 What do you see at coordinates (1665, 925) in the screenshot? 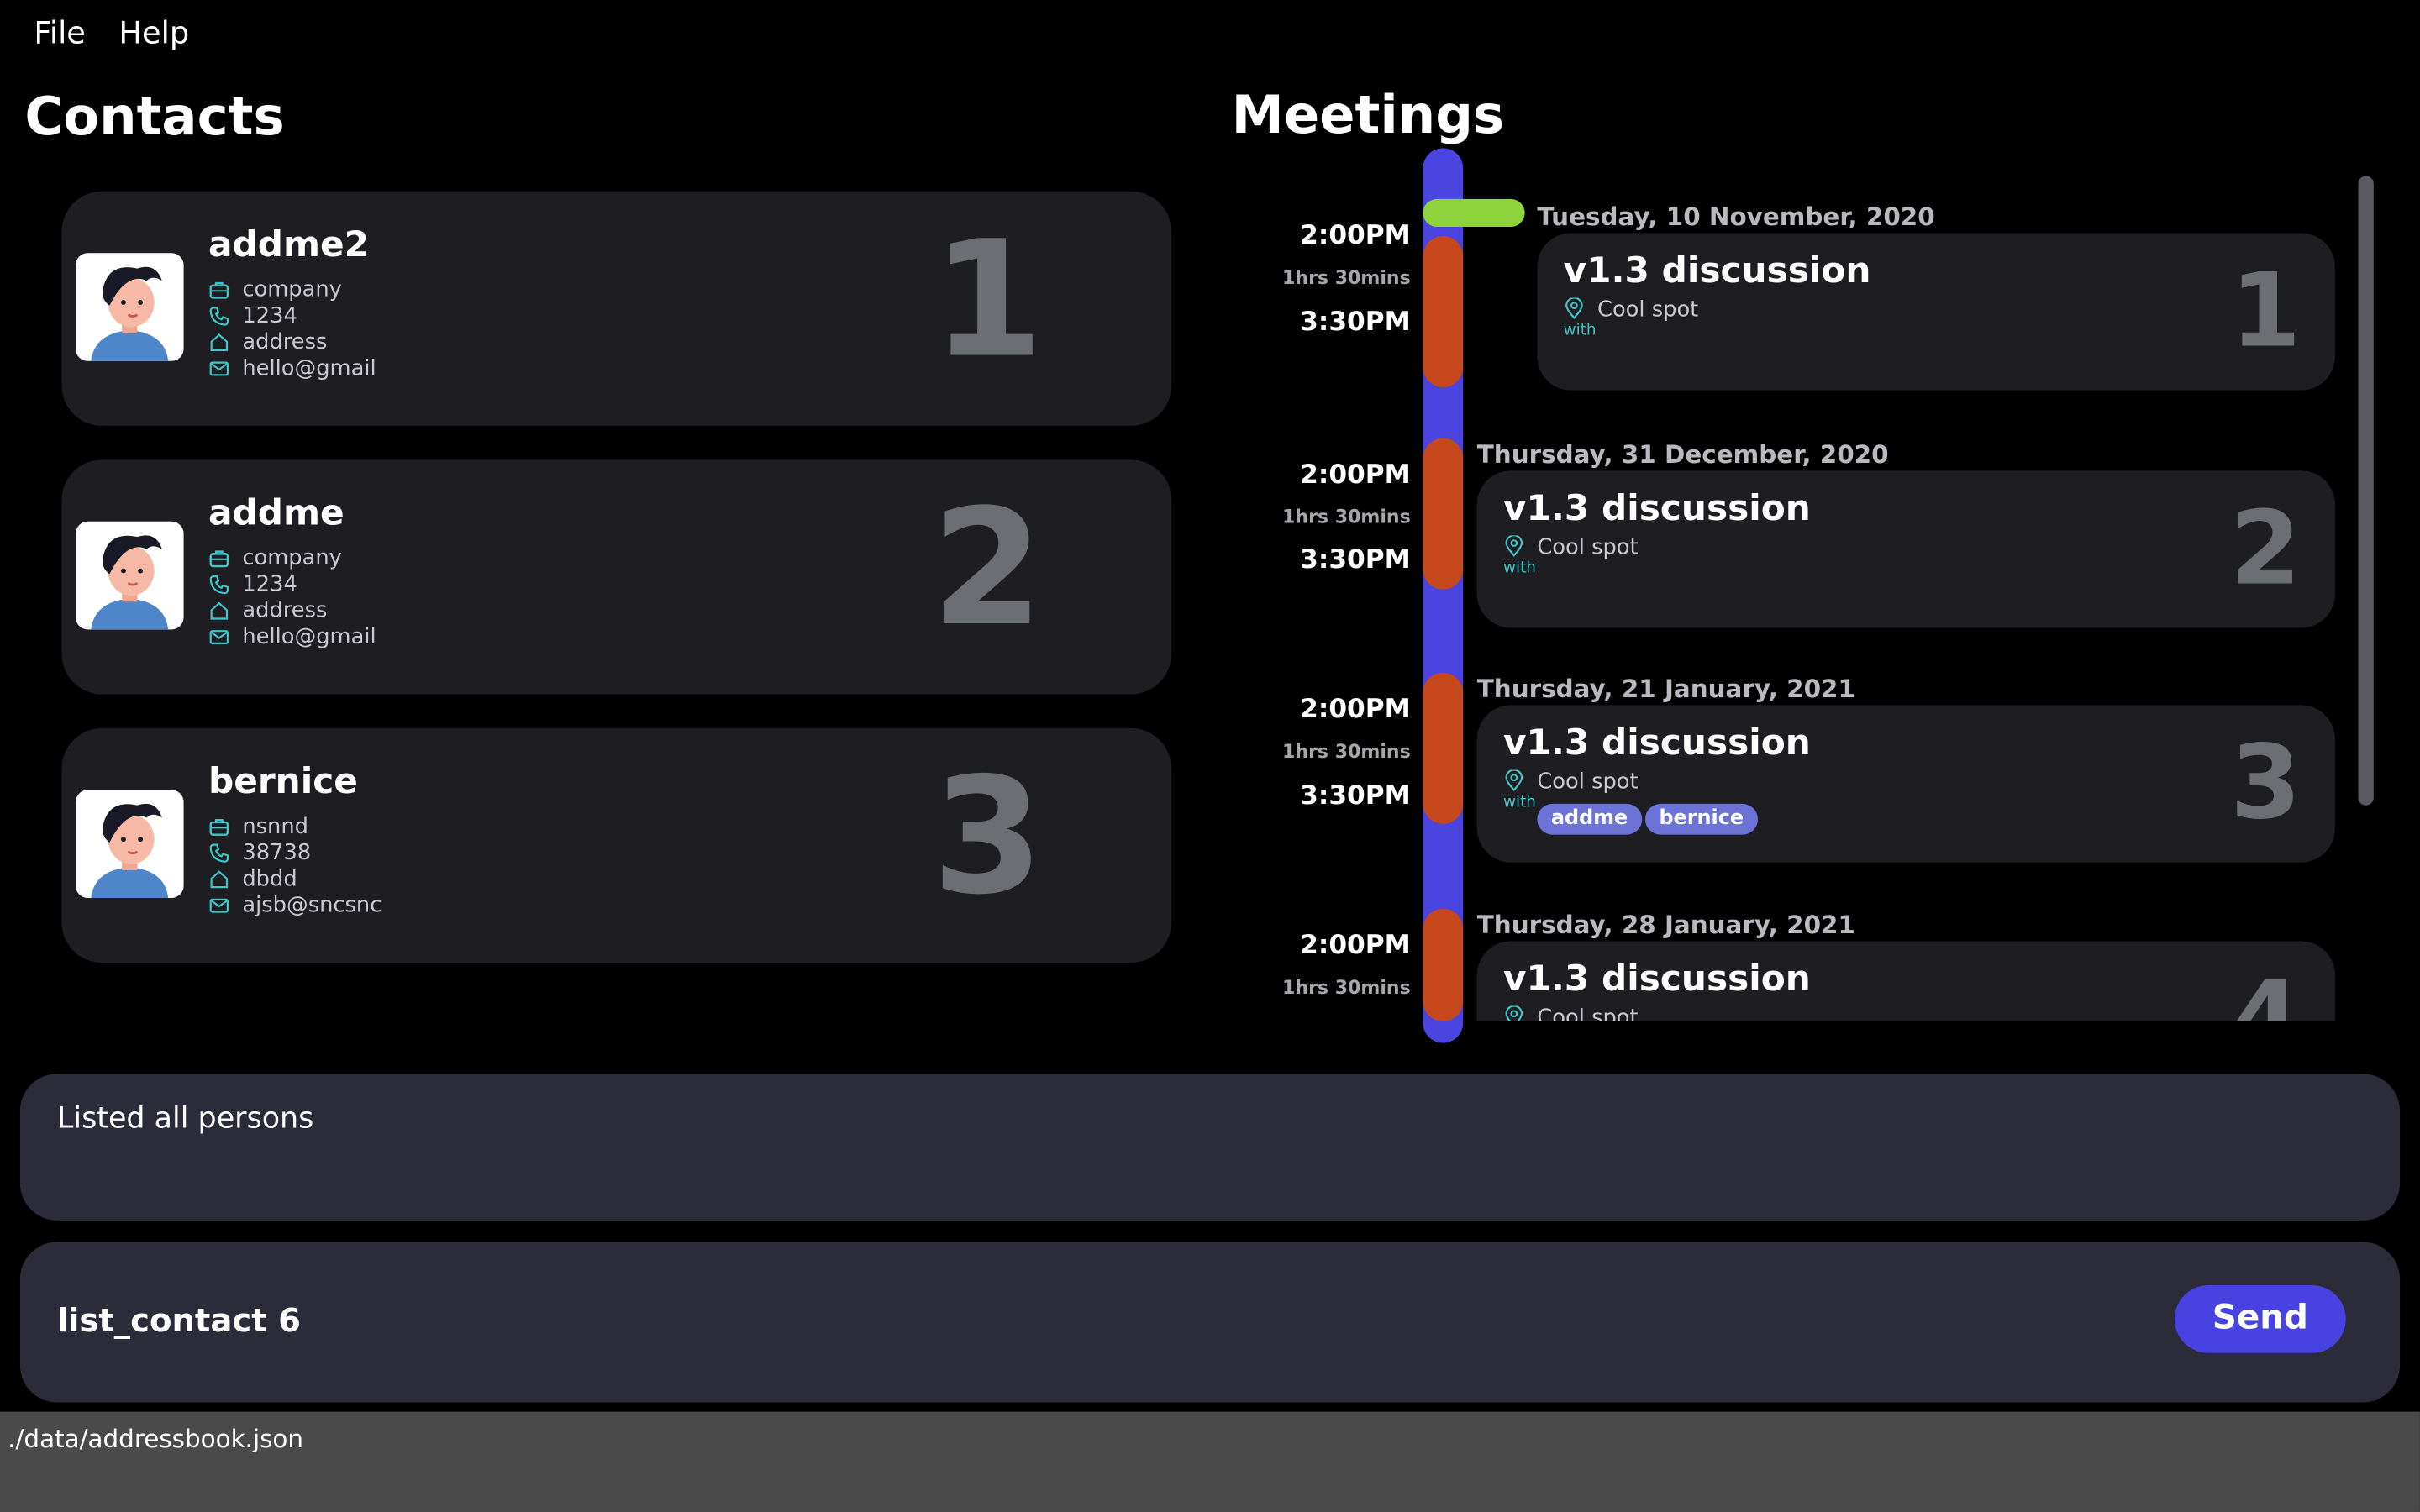
I see `meeting-date: Thursday, 28 January, 2021` at bounding box center [1665, 925].